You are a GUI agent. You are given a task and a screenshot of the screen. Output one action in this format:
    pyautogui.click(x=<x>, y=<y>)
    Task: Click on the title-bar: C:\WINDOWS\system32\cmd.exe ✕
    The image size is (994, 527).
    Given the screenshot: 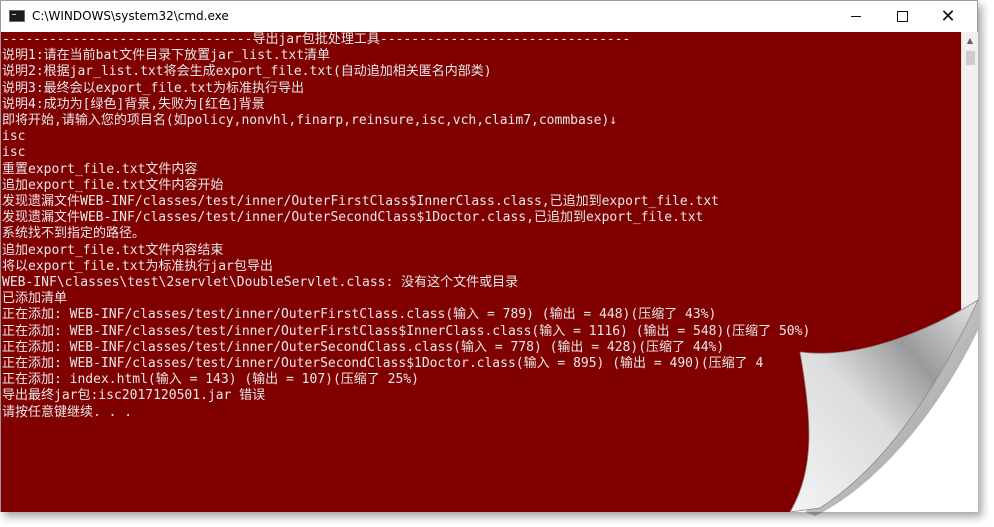 What is the action you would take?
    pyautogui.click(x=489, y=16)
    